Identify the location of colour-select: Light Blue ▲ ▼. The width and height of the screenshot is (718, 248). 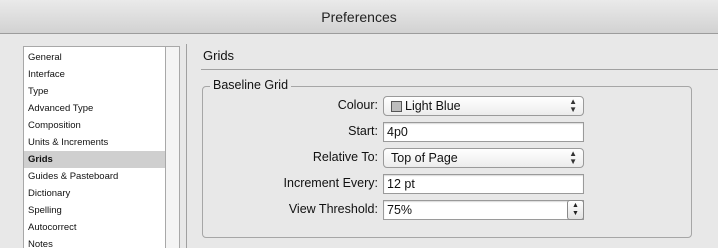
(483, 106).